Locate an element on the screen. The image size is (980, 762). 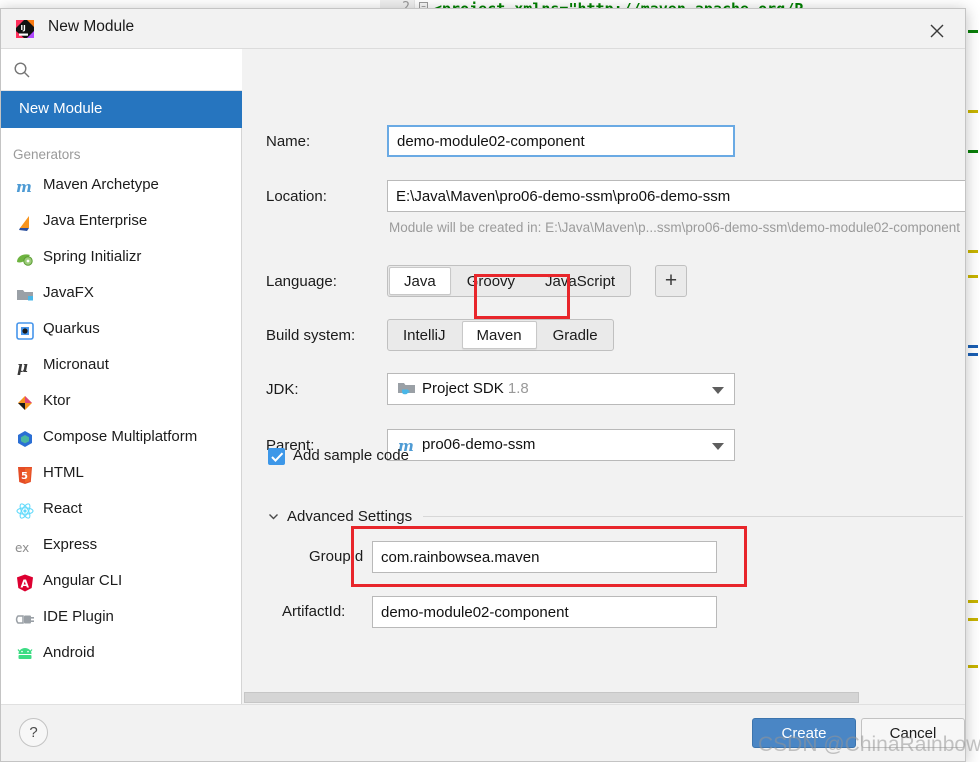
quarkus-icon is located at coordinates (25, 331).